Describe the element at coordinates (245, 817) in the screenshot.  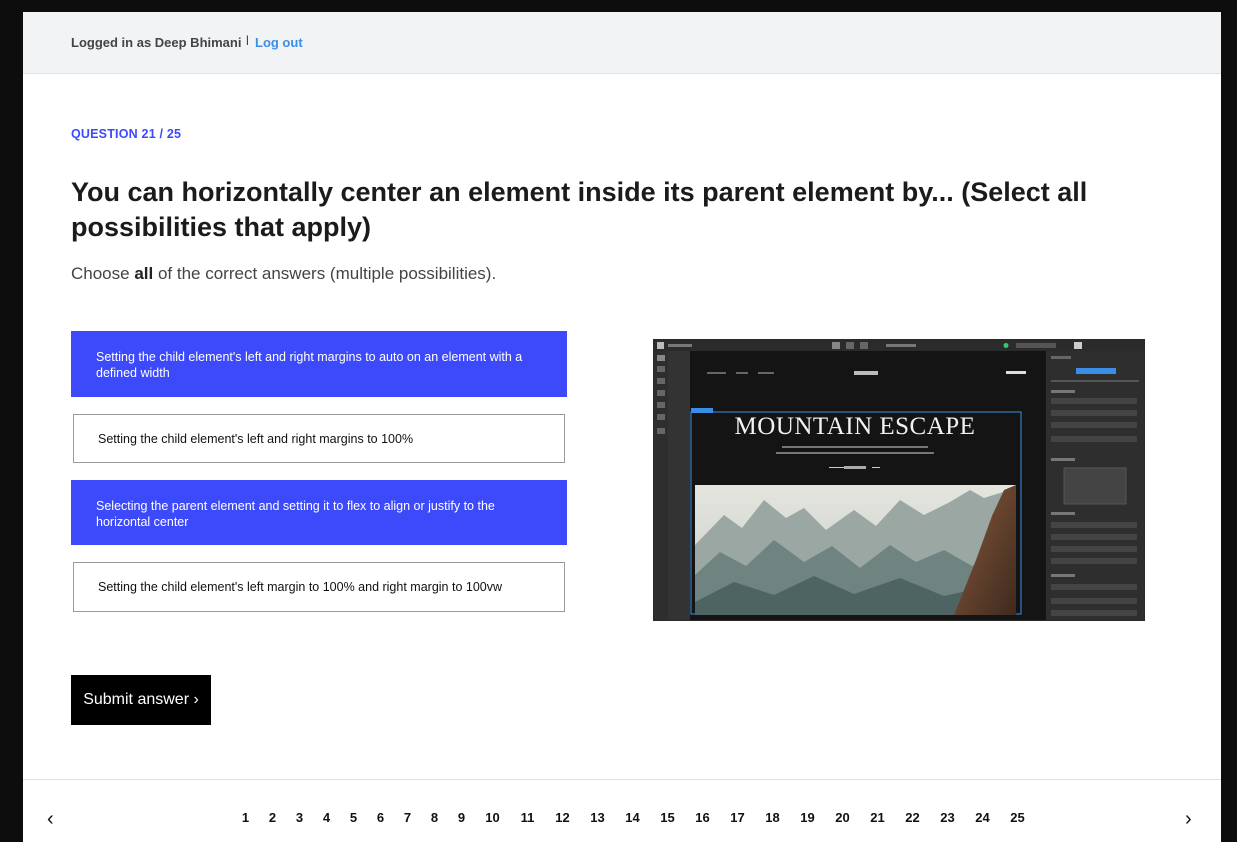
I see `page-link-1: 1` at that location.